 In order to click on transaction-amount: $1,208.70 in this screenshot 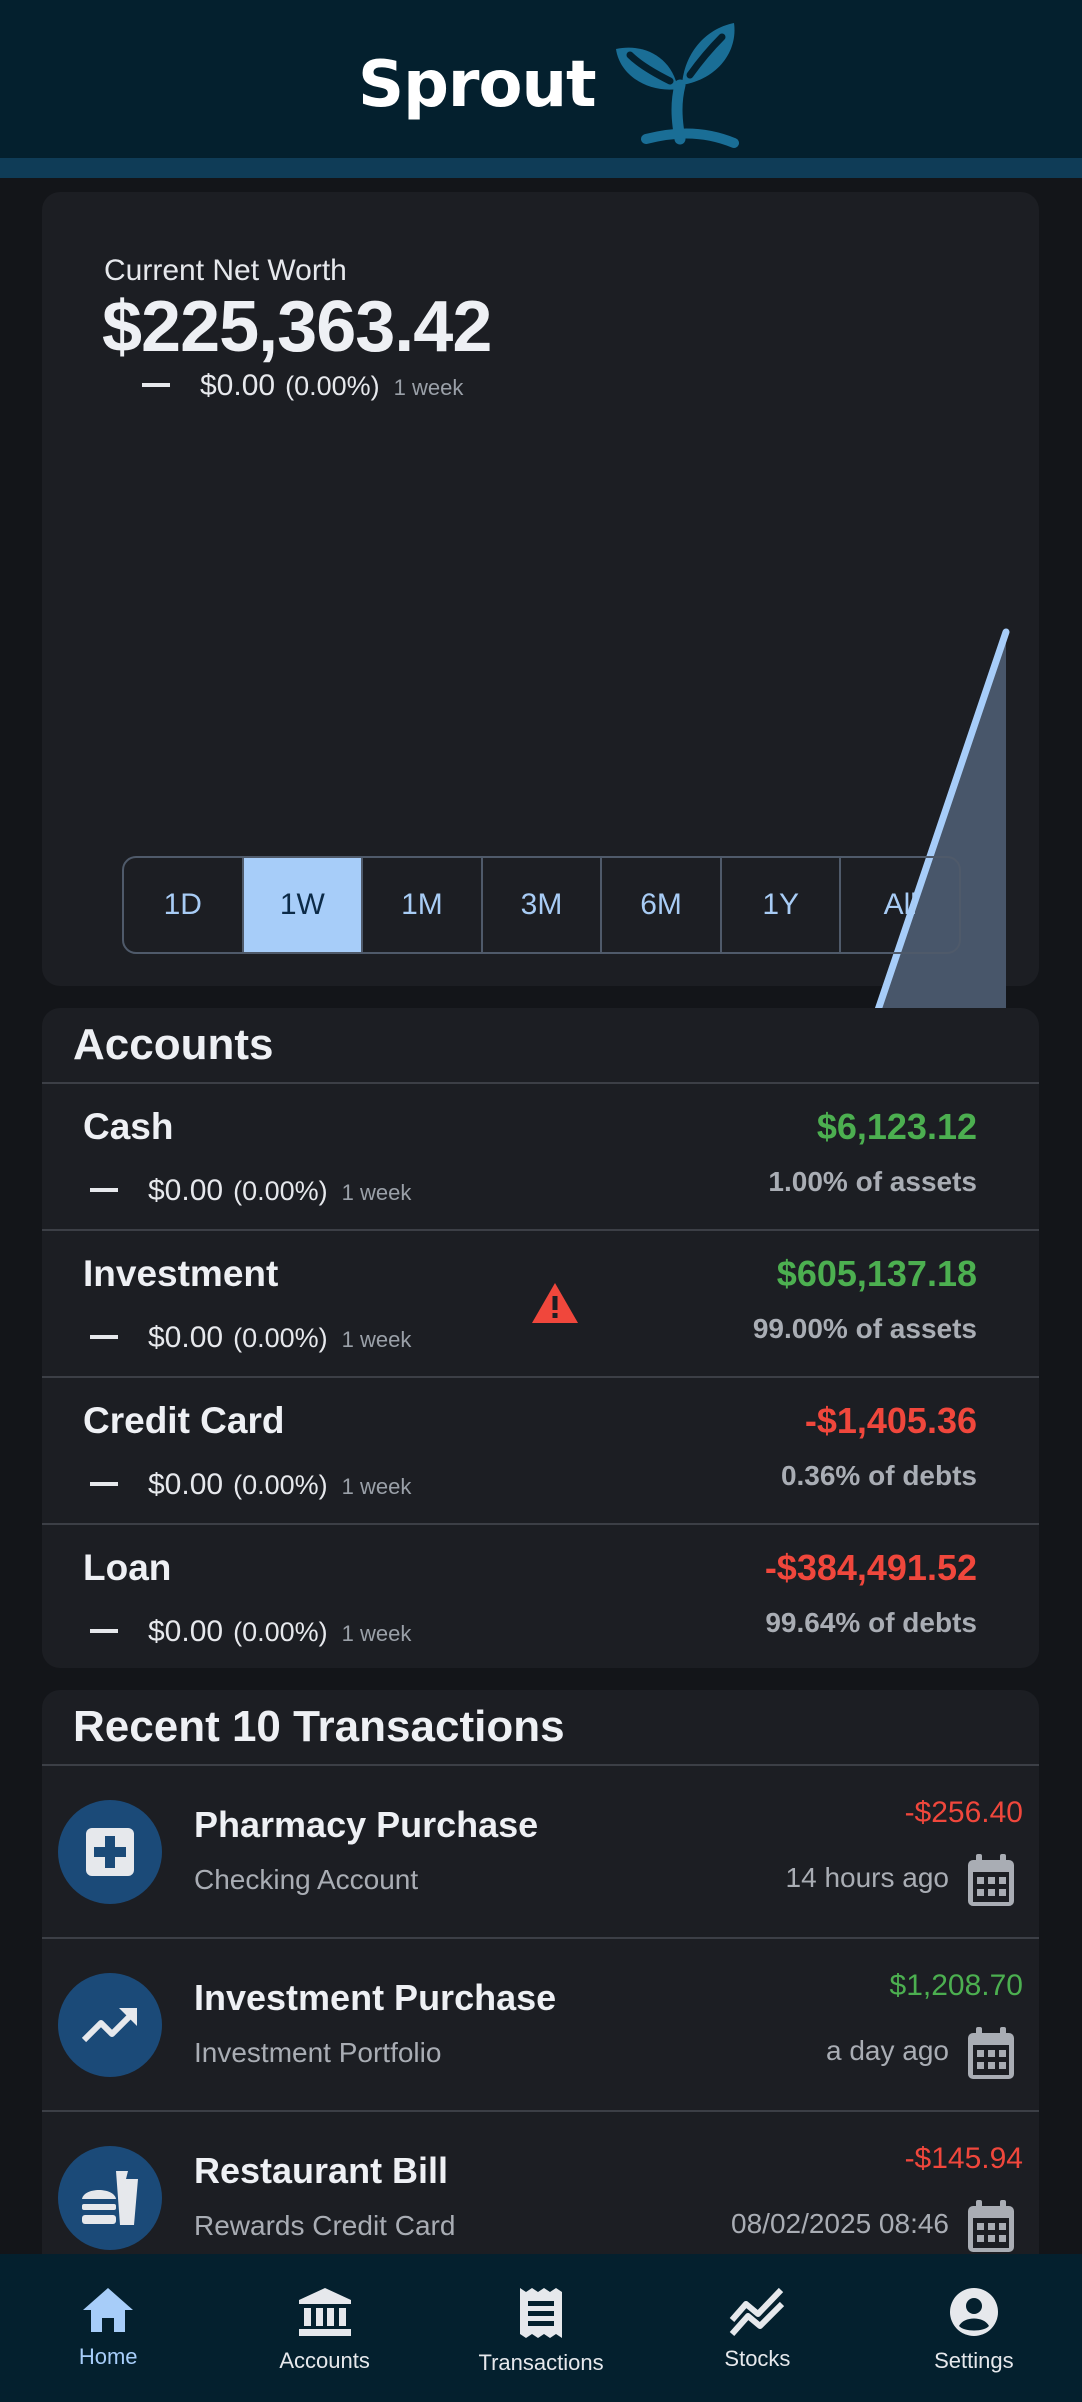, I will do `click(956, 1985)`.